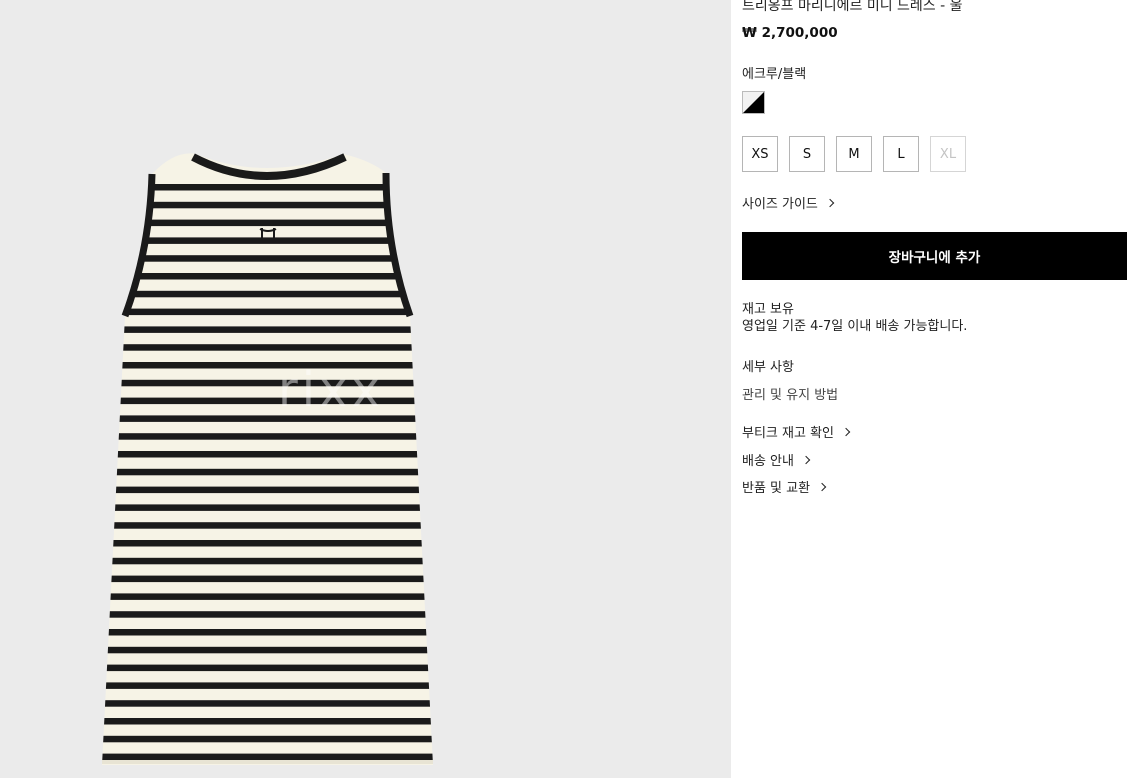  I want to click on color-name: 에크루/블랙, so click(774, 74).